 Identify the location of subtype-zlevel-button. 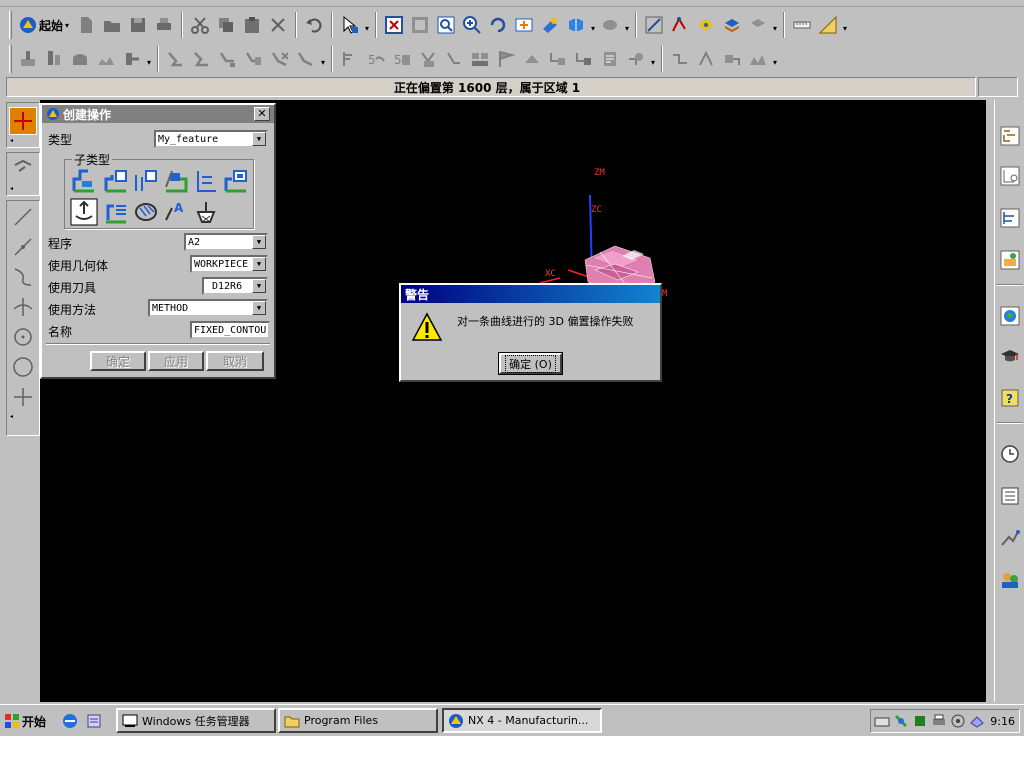
(84, 181).